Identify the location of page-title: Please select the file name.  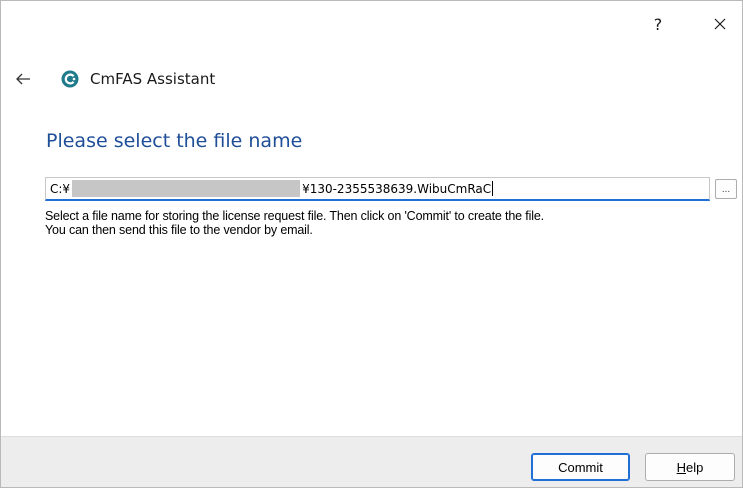
(174, 141).